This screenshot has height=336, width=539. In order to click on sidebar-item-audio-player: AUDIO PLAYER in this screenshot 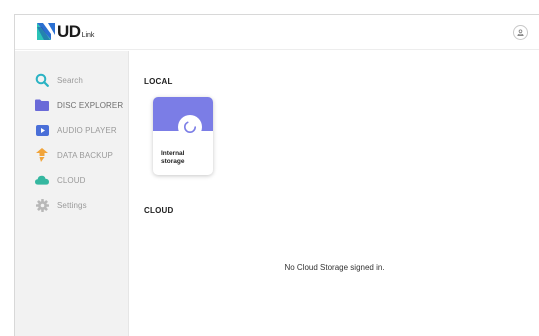, I will do `click(72, 130)`.